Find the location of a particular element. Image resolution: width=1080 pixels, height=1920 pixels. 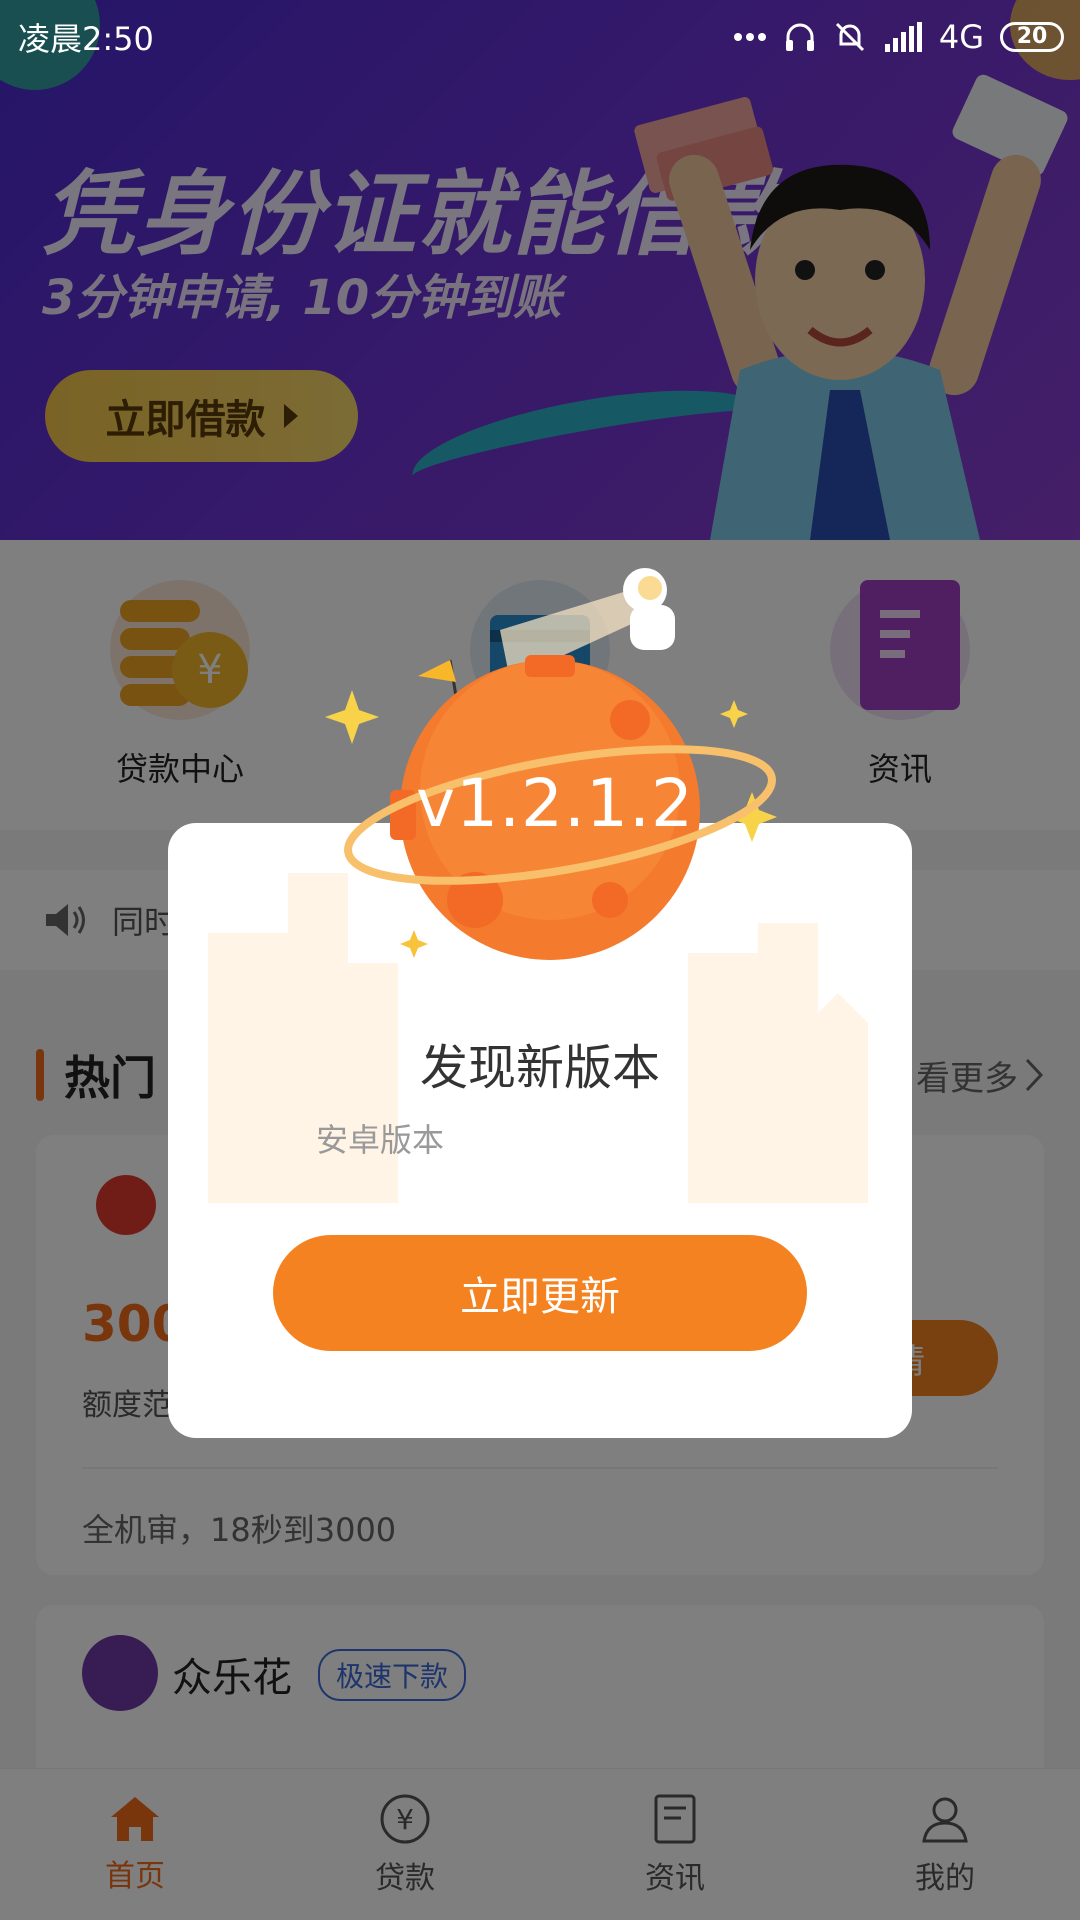

version-number: v1.2.1.2 is located at coordinates (555, 803).